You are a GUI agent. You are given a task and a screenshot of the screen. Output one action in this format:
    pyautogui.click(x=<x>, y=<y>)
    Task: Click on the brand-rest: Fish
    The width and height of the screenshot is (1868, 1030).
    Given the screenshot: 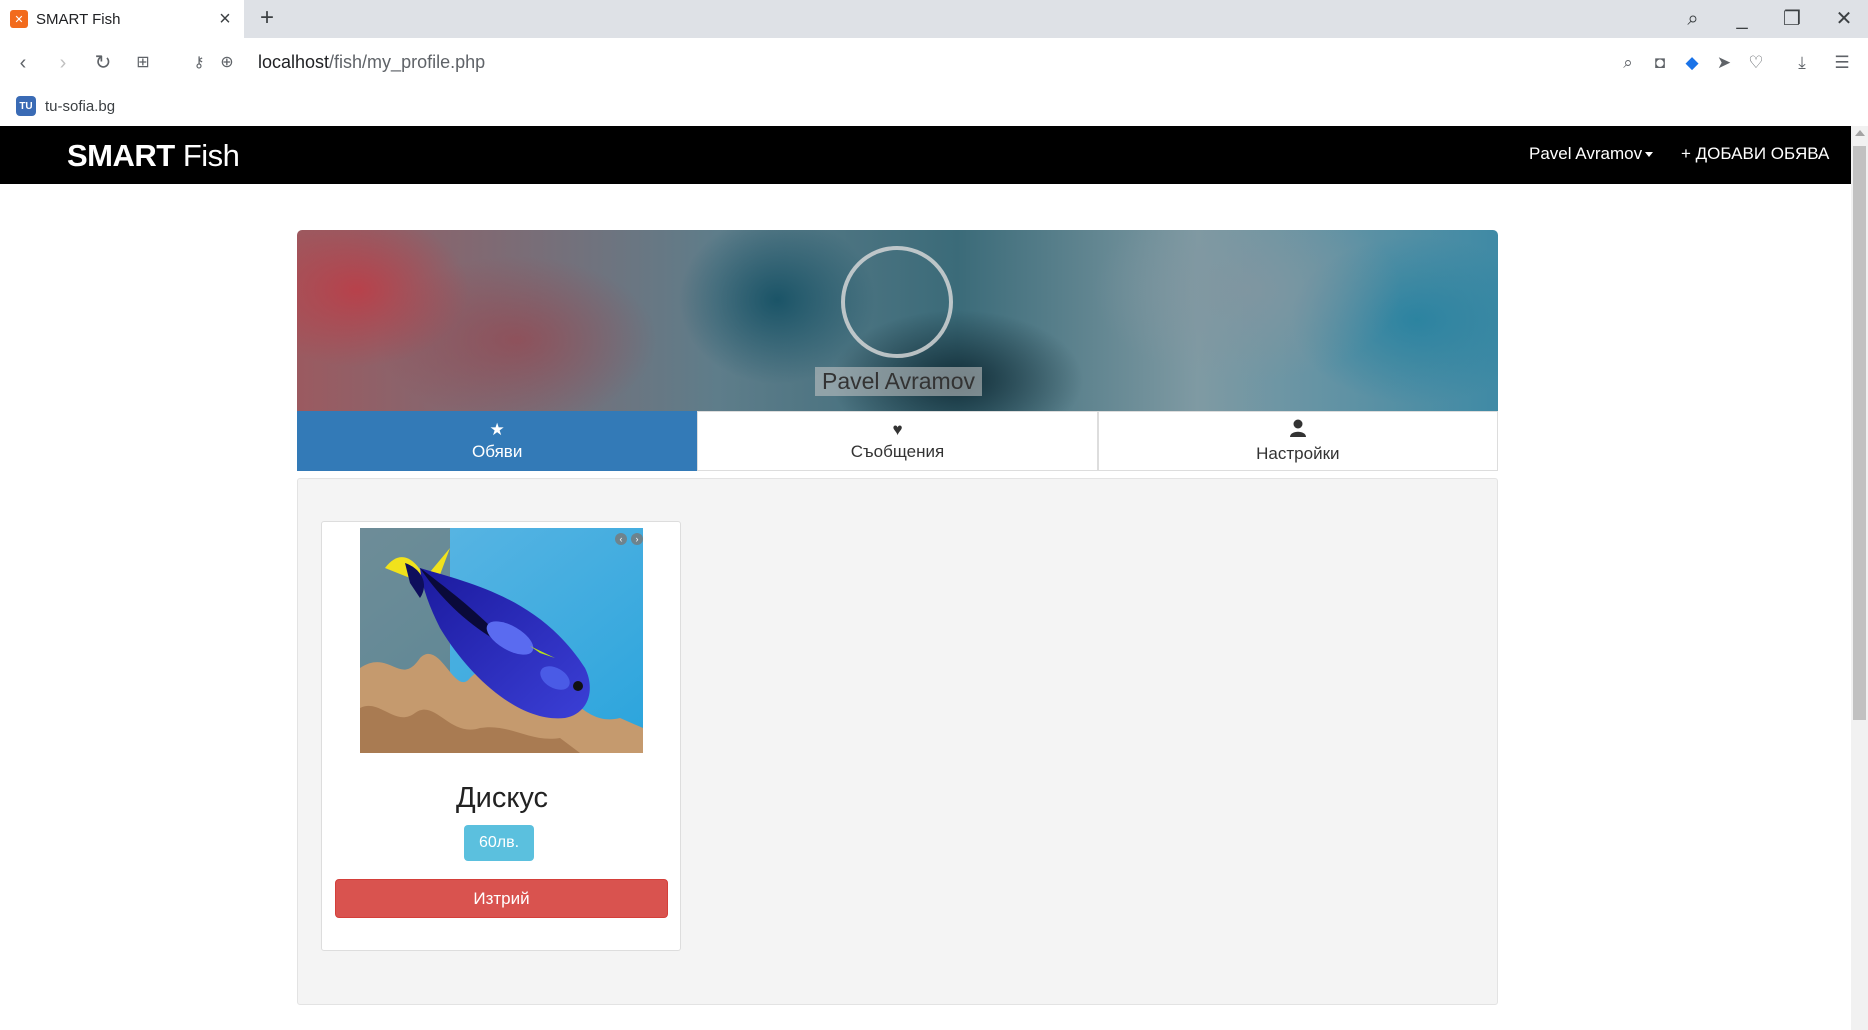 What is the action you would take?
    pyautogui.click(x=207, y=155)
    